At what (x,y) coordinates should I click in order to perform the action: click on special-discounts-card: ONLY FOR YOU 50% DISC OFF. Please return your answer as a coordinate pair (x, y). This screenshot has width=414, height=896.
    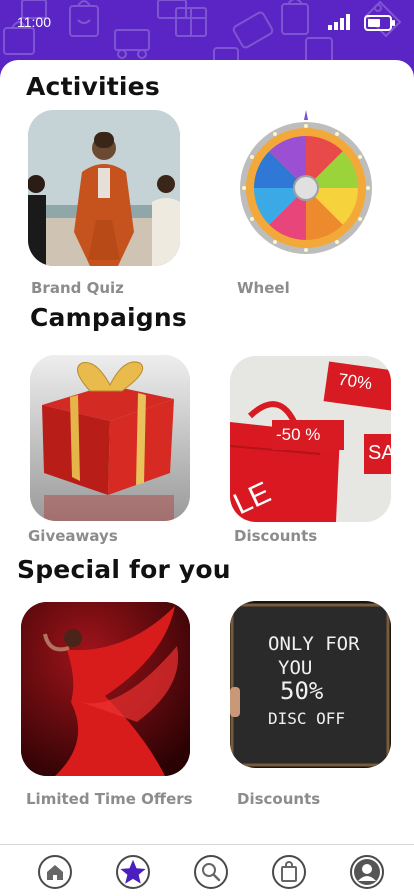
    Looking at the image, I should click on (310, 684).